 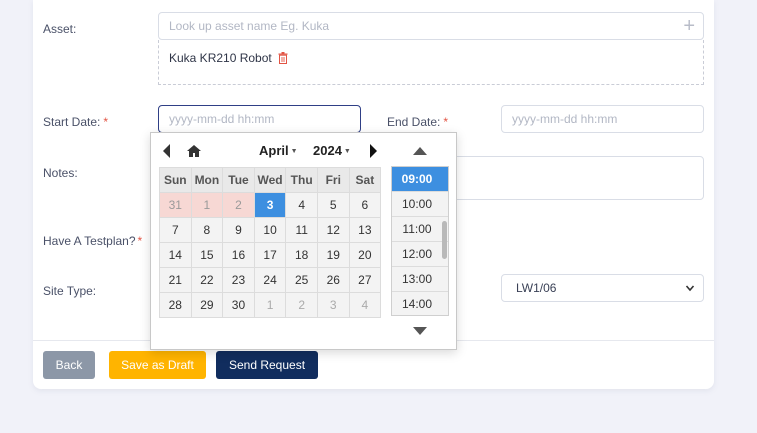 I want to click on start-date-label: Start Date: *, so click(x=75, y=122).